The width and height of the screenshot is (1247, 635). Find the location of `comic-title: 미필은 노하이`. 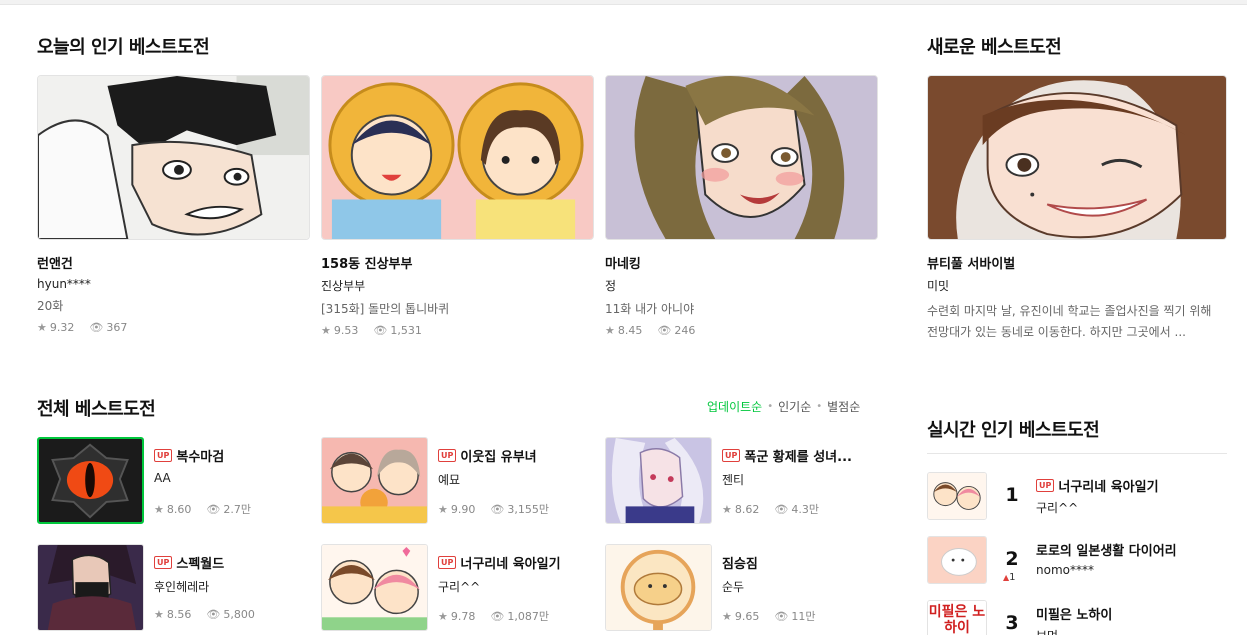

comic-title: 미필은 노하이 is located at coordinates (1074, 613).